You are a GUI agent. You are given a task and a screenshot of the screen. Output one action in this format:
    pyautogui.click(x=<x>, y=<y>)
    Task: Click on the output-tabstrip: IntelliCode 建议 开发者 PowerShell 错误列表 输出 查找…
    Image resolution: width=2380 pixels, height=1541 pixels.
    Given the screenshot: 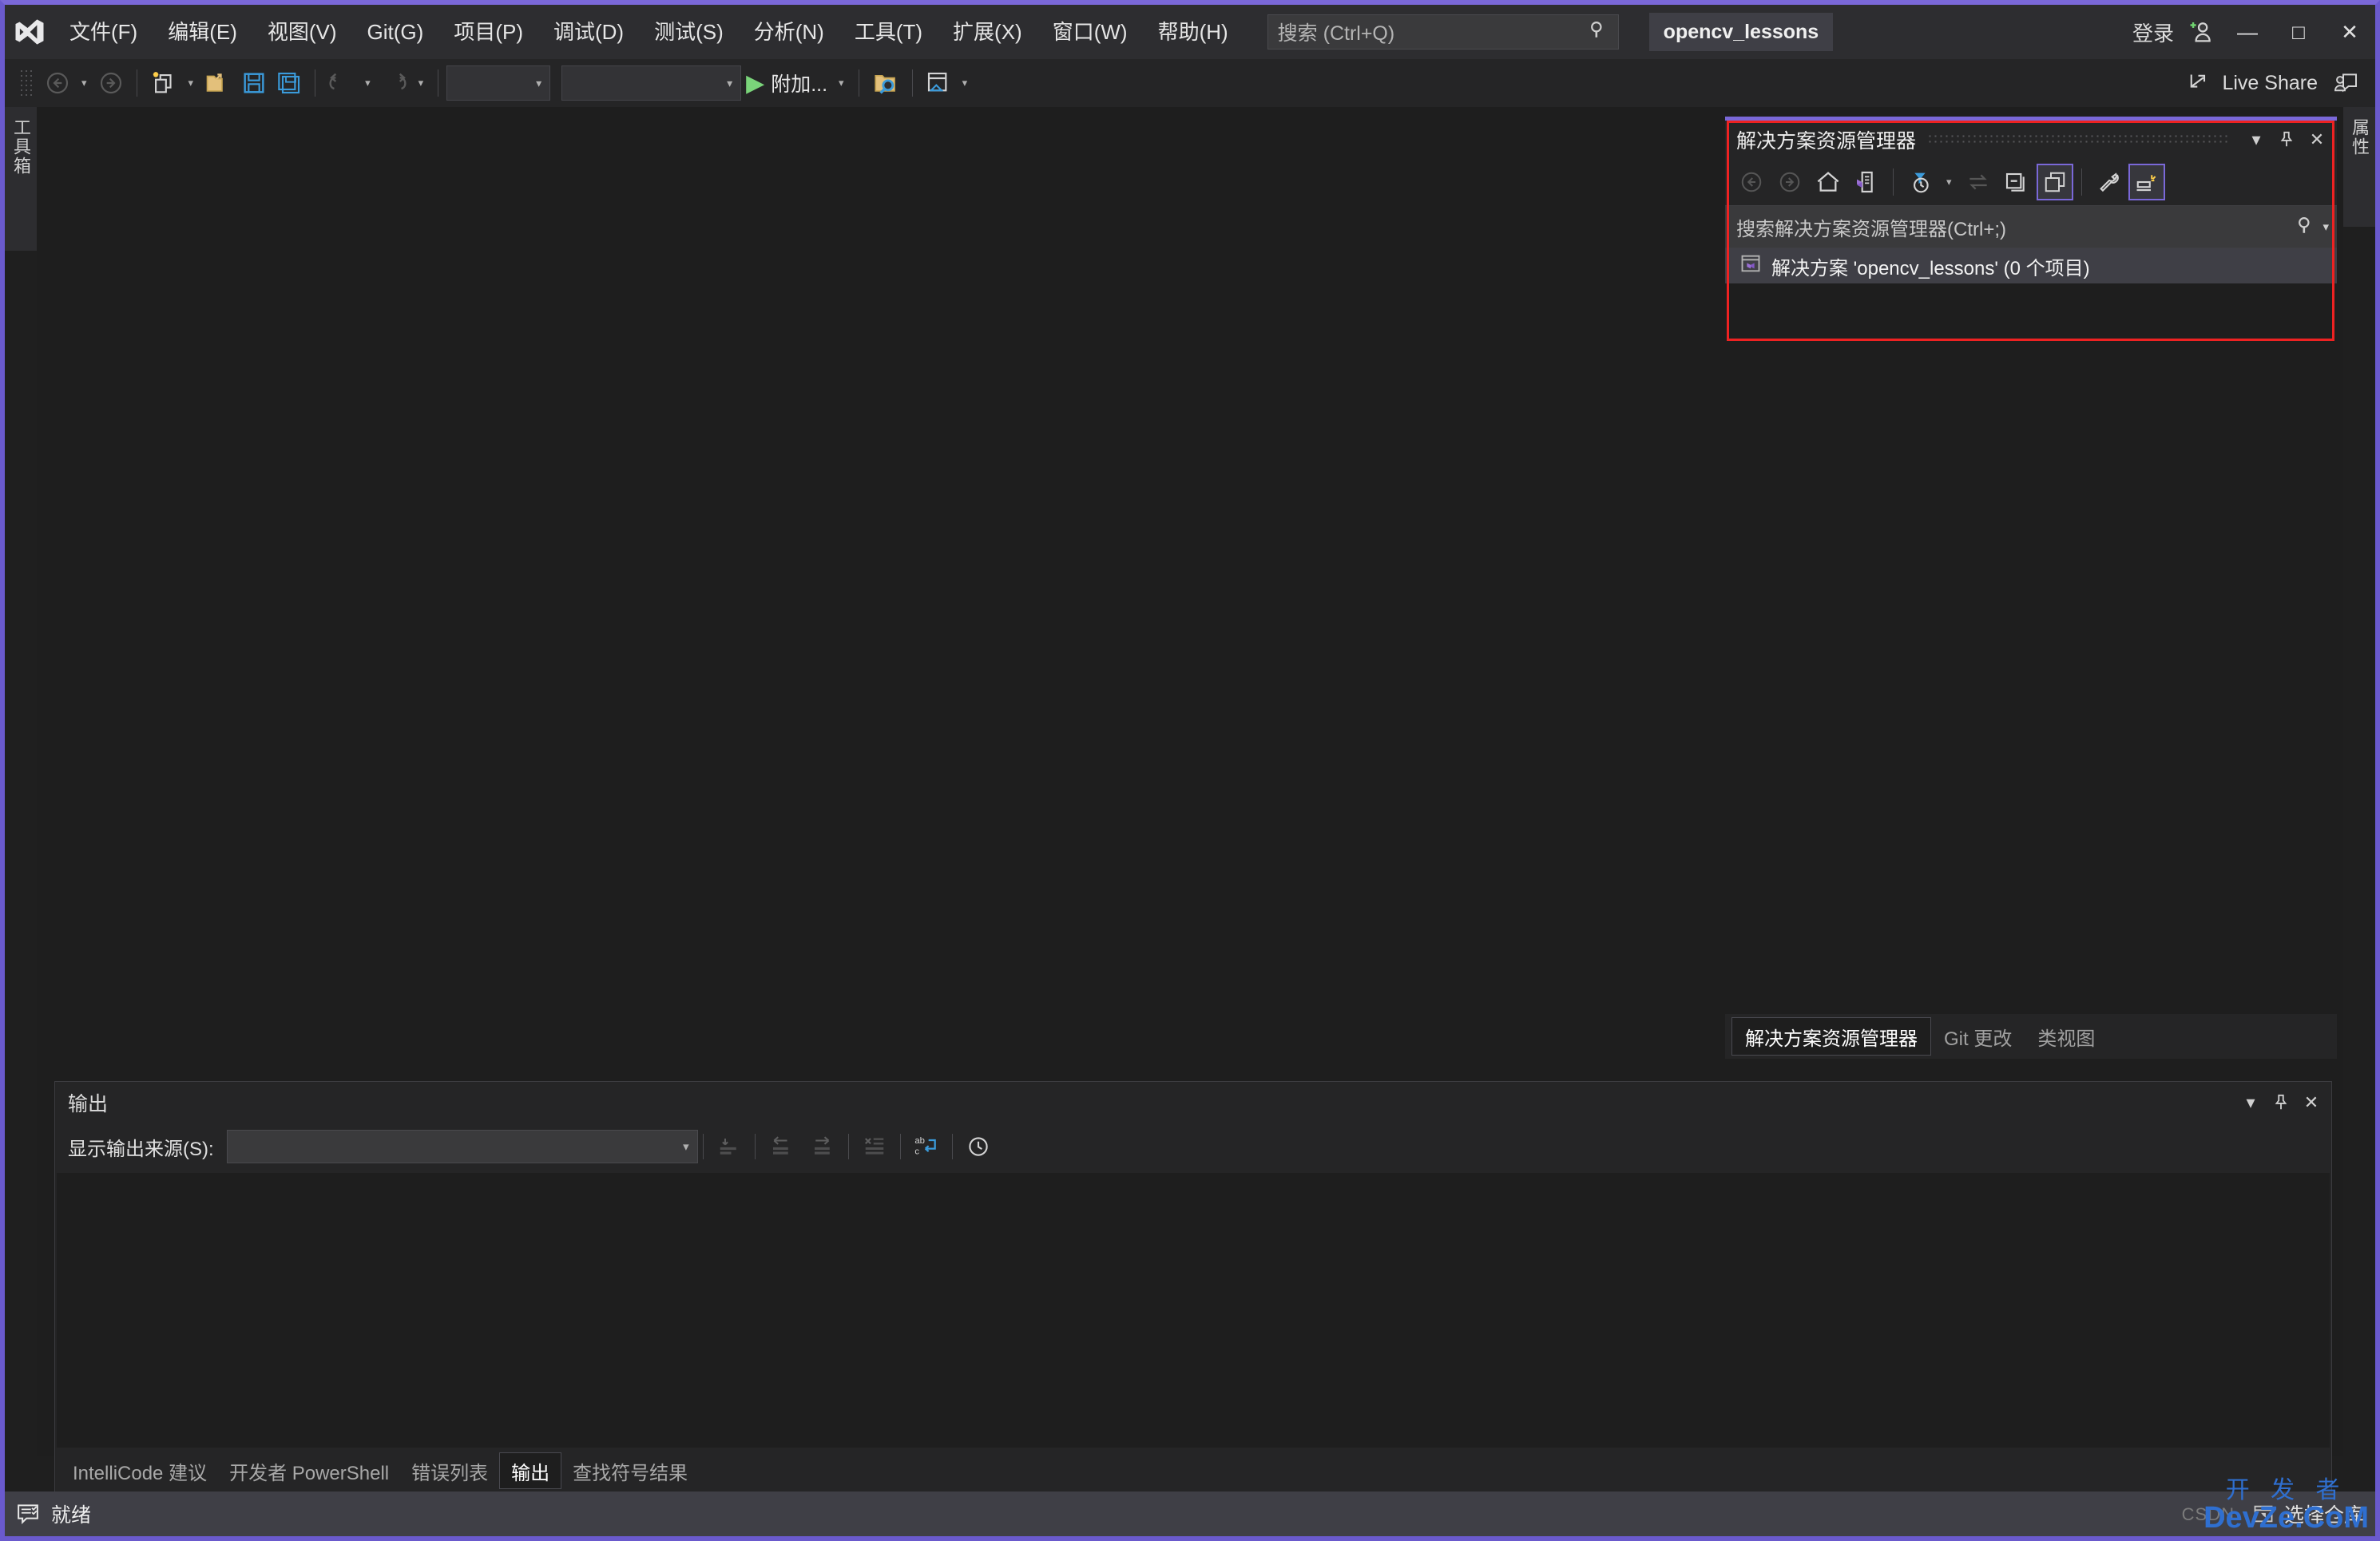 What is the action you would take?
    pyautogui.click(x=1193, y=1470)
    